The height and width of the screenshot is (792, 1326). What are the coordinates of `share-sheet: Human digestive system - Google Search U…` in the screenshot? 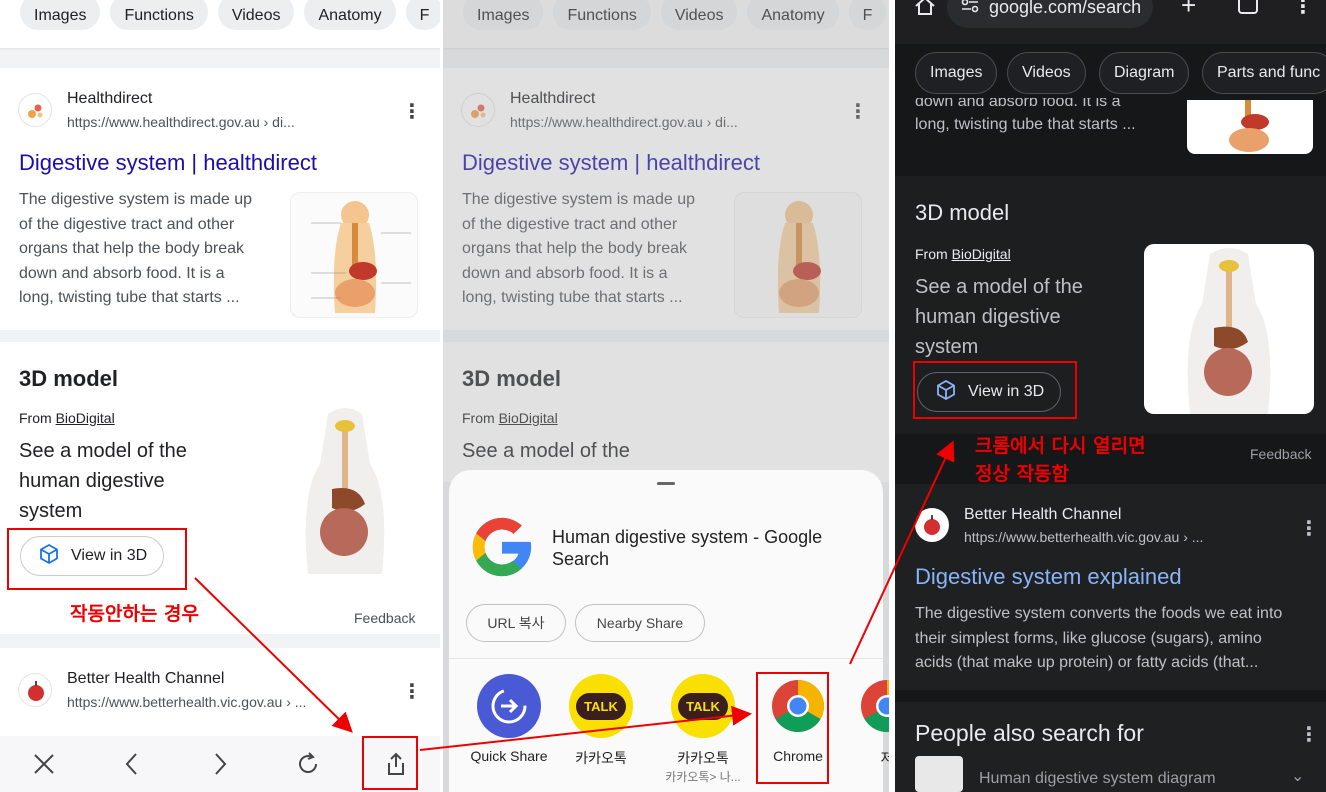 It's located at (669, 631).